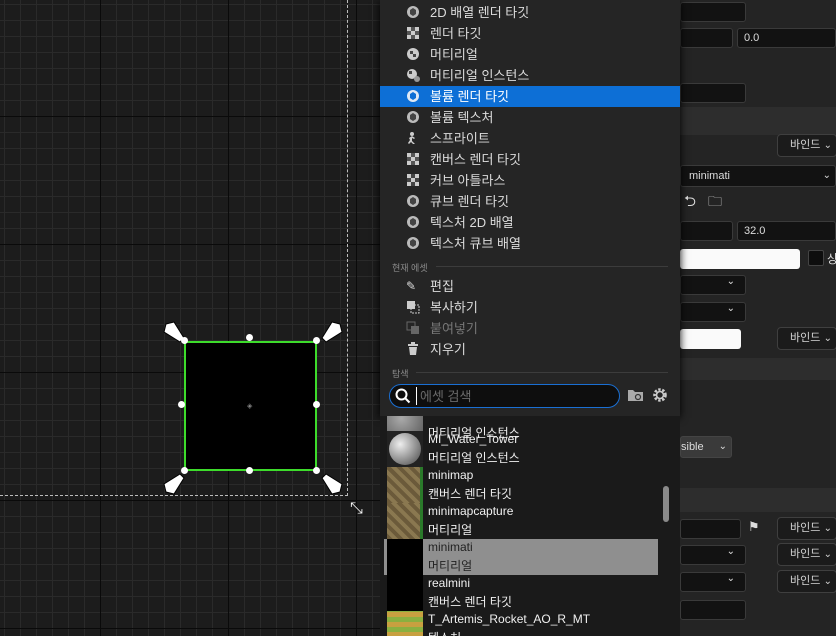  I want to click on detail-section-header, so click(758, 121).